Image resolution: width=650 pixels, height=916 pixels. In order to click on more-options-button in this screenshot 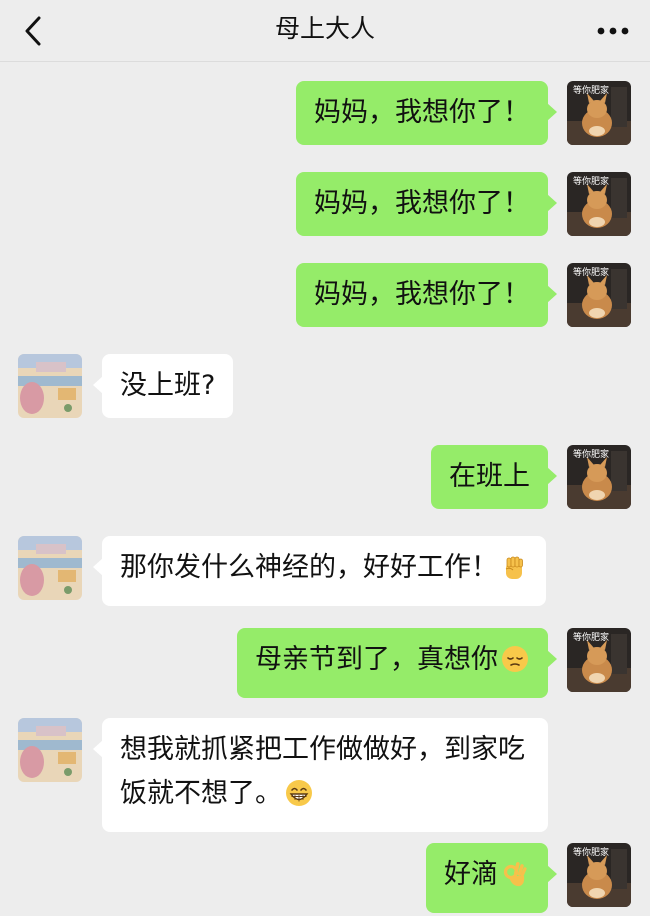, I will do `click(613, 31)`.